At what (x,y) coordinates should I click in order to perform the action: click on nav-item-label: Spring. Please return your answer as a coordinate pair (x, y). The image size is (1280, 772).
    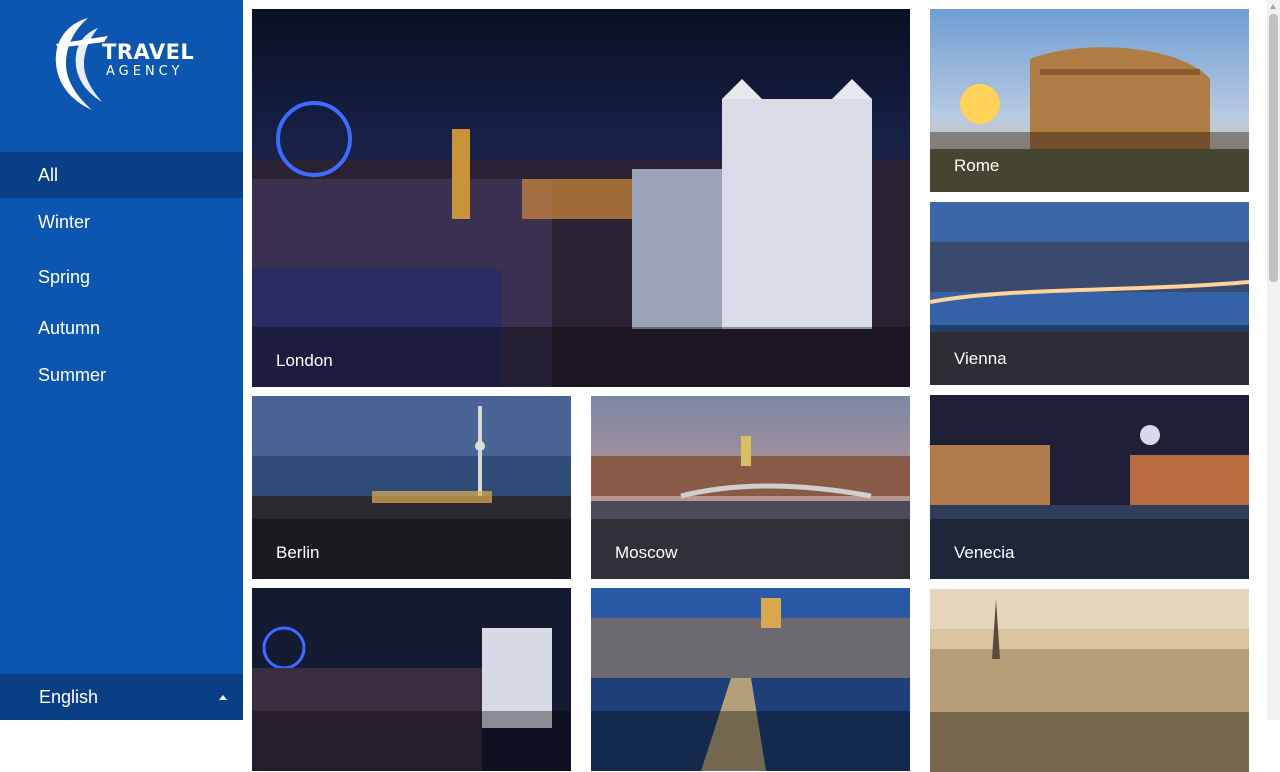
    Looking at the image, I should click on (64, 277).